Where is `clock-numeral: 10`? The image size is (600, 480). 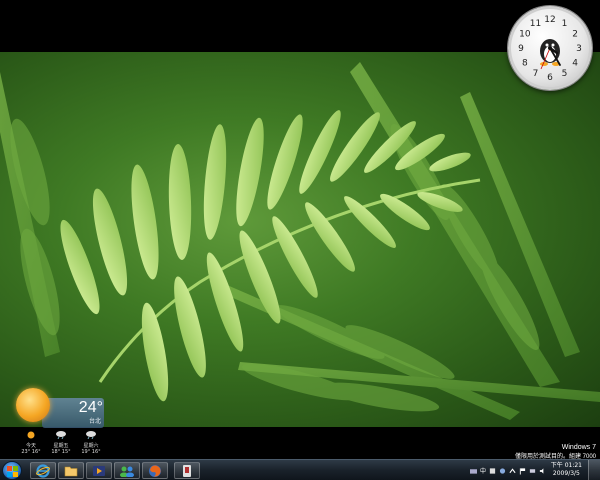 clock-numeral: 10 is located at coordinates (525, 35).